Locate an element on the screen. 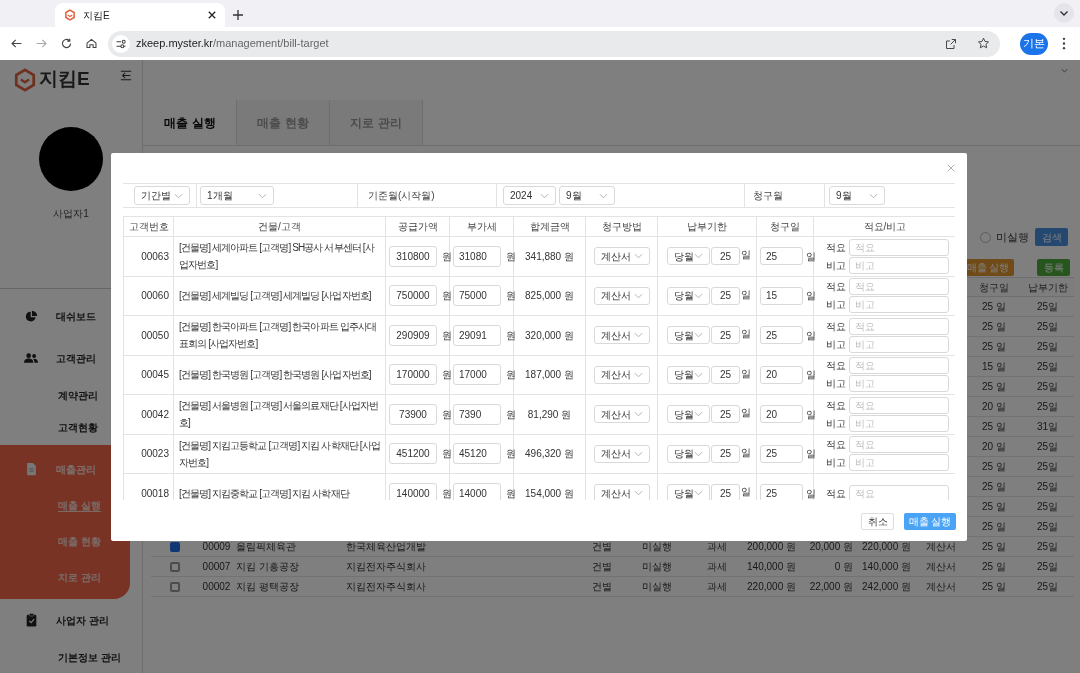  input-field: 310800 is located at coordinates (413, 256).